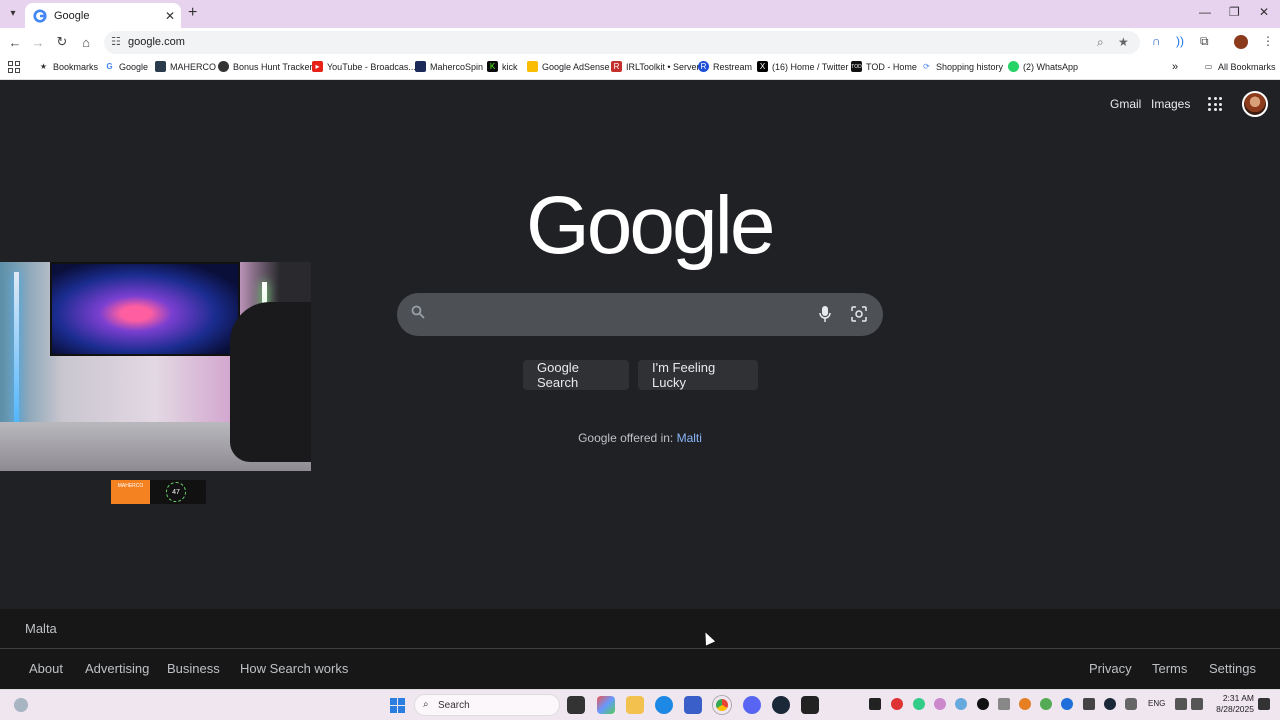  I want to click on store-icon, so click(693, 705).